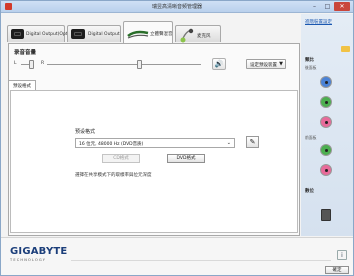  Describe the element at coordinates (326, 215) in the screenshot. I see `digital-connector-icon` at that location.